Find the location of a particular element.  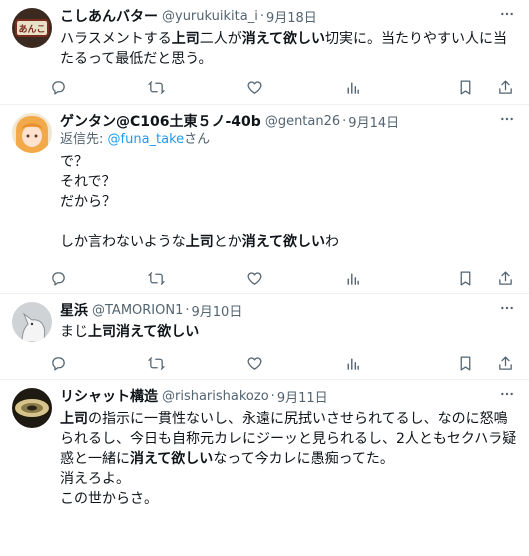

author-name: こしあんバター is located at coordinates (109, 16).